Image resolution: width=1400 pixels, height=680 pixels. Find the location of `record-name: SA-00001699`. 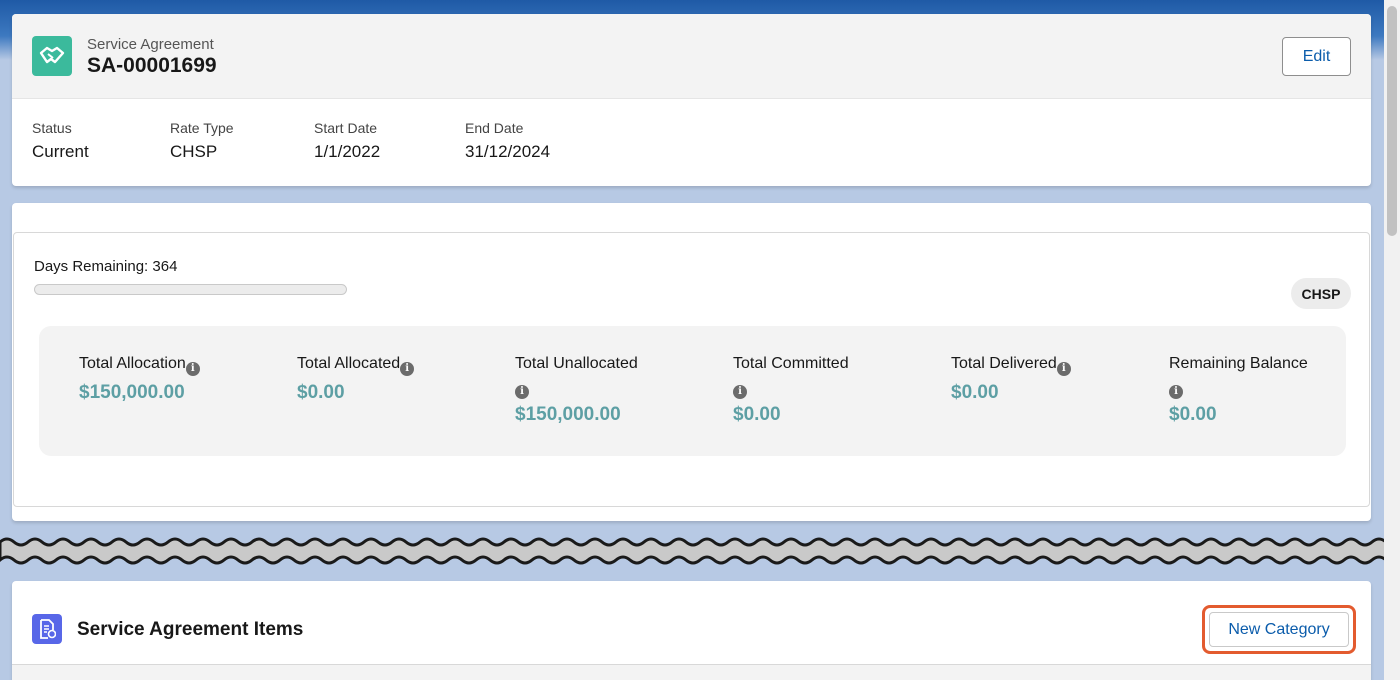

record-name: SA-00001699 is located at coordinates (152, 65).